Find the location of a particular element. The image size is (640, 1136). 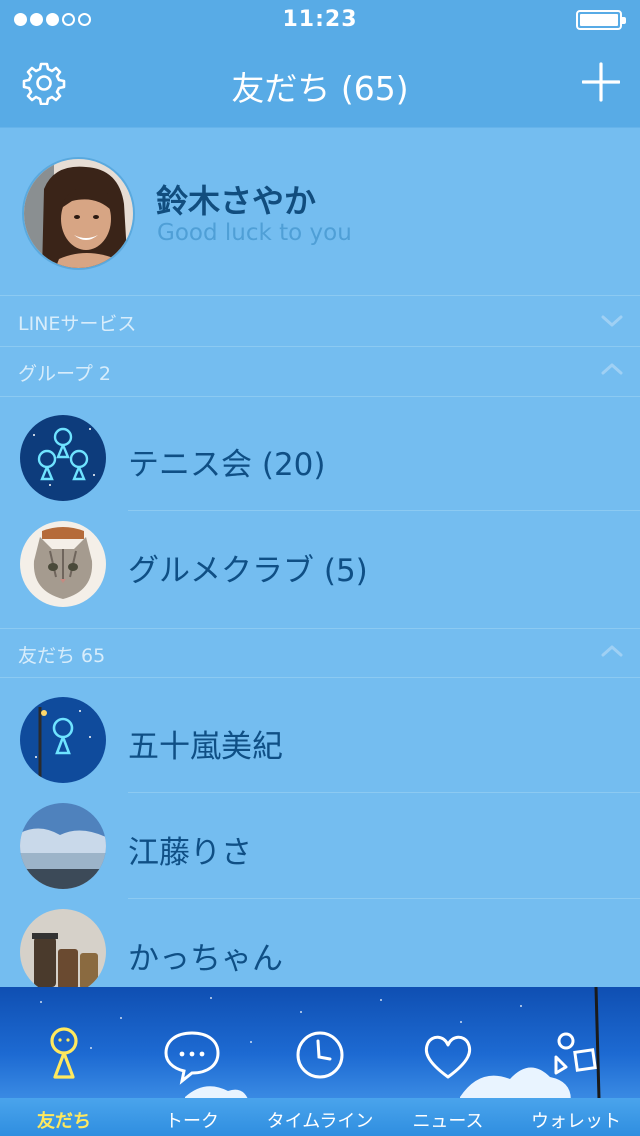

tab-label: 友だち is located at coordinates (64, 1121).